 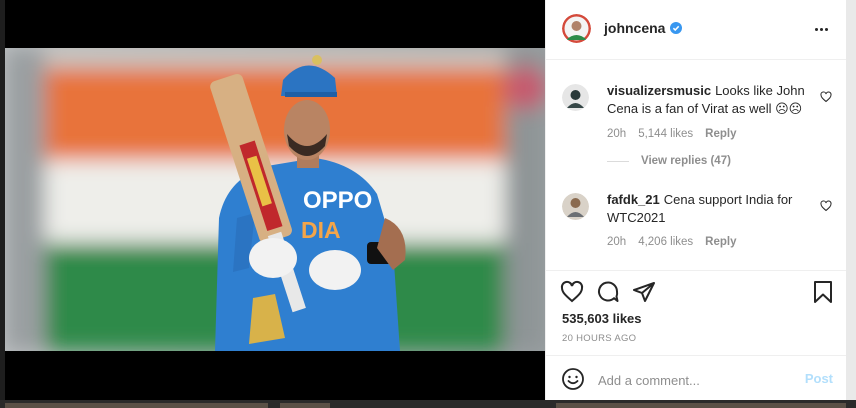 I want to click on post-timestamp: 20 HOURS AGO, so click(x=599, y=338).